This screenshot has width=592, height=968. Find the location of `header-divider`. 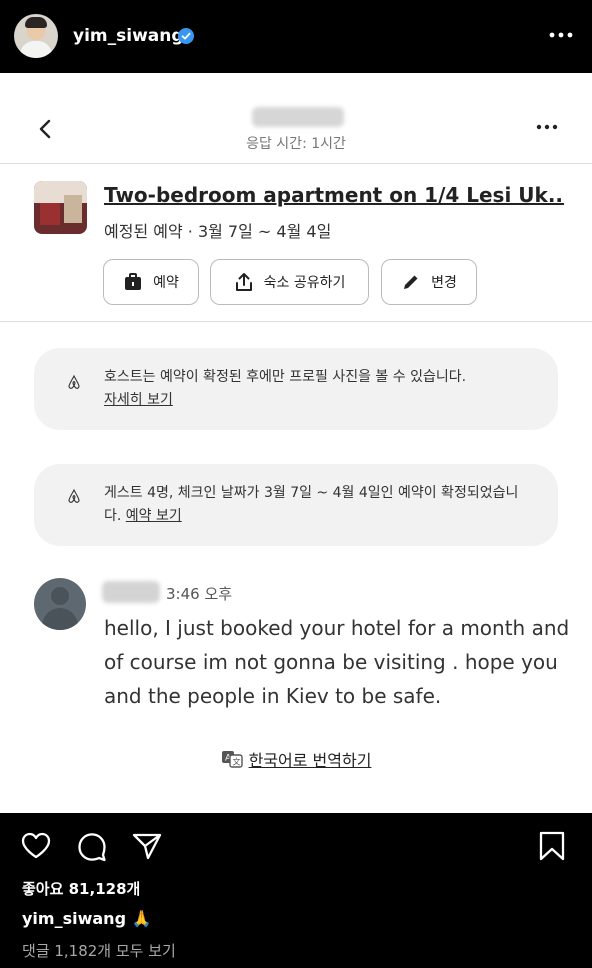

header-divider is located at coordinates (296, 163).